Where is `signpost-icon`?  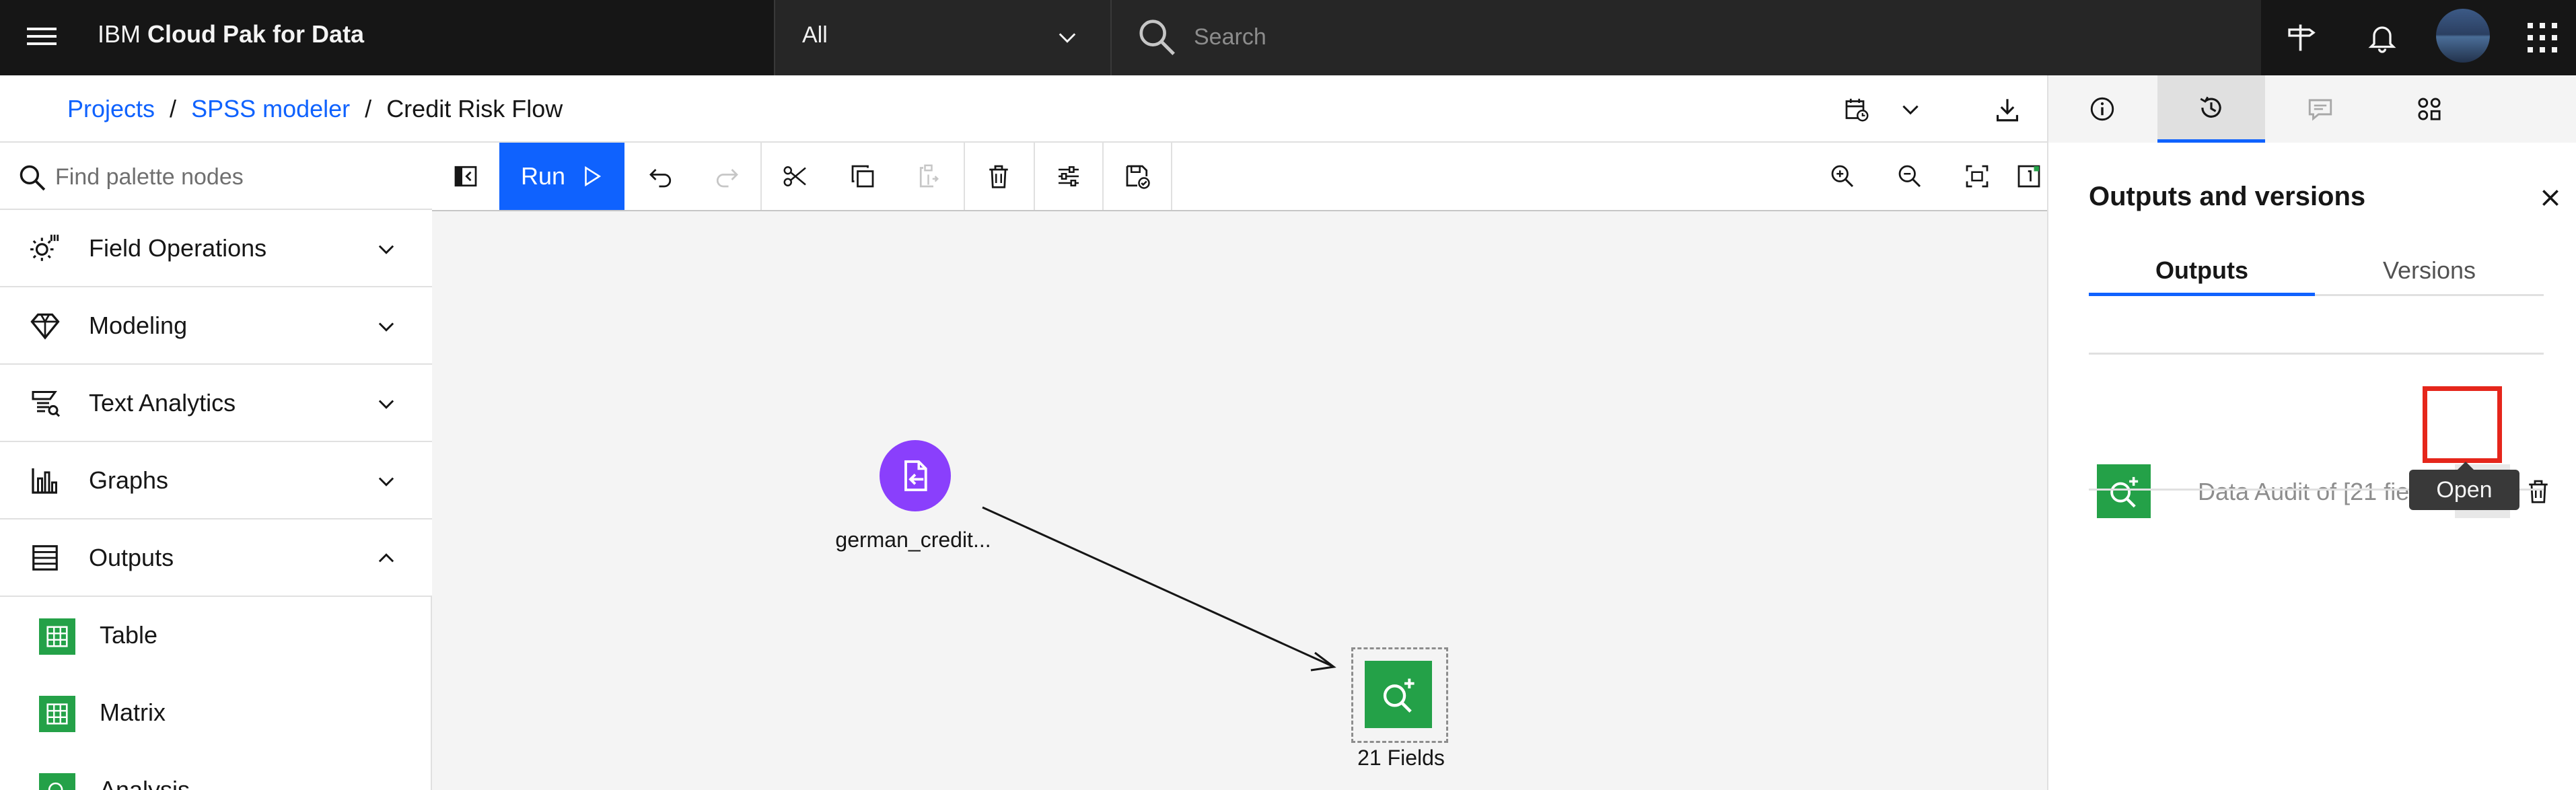
signpost-icon is located at coordinates (2302, 37).